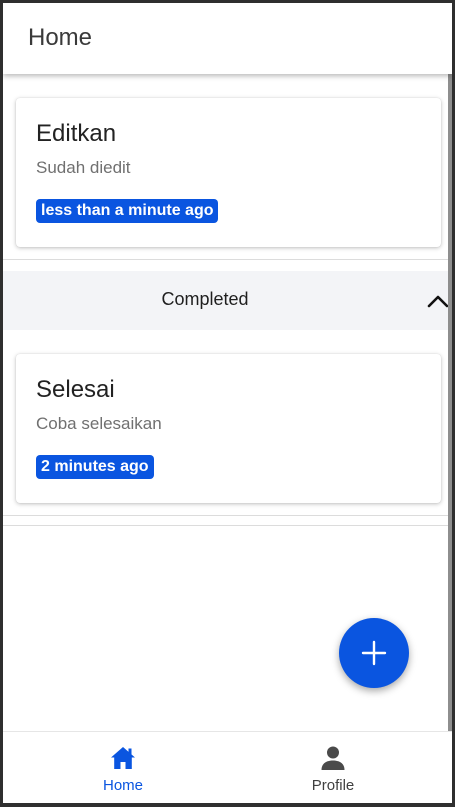  What do you see at coordinates (437, 301) in the screenshot?
I see `chevron-up-icon` at bounding box center [437, 301].